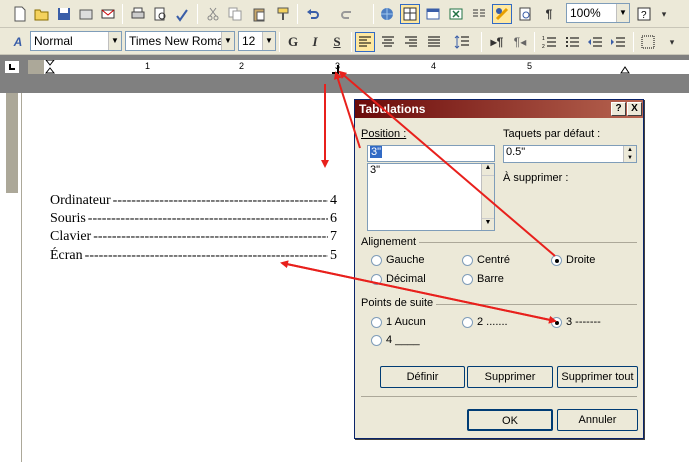 This screenshot has width=689, height=462. What do you see at coordinates (644, 14) in the screenshot?
I see `help-icon: ?` at bounding box center [644, 14].